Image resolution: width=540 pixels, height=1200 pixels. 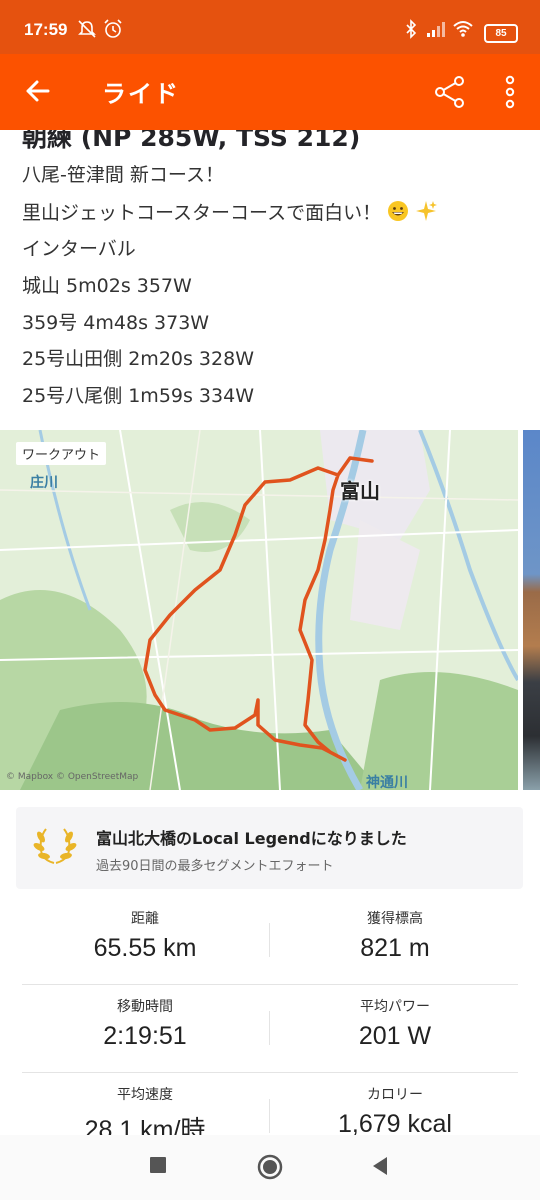 I want to click on legend-title: 富山北大橋のLocal Legendになりました, so click(x=251, y=838).